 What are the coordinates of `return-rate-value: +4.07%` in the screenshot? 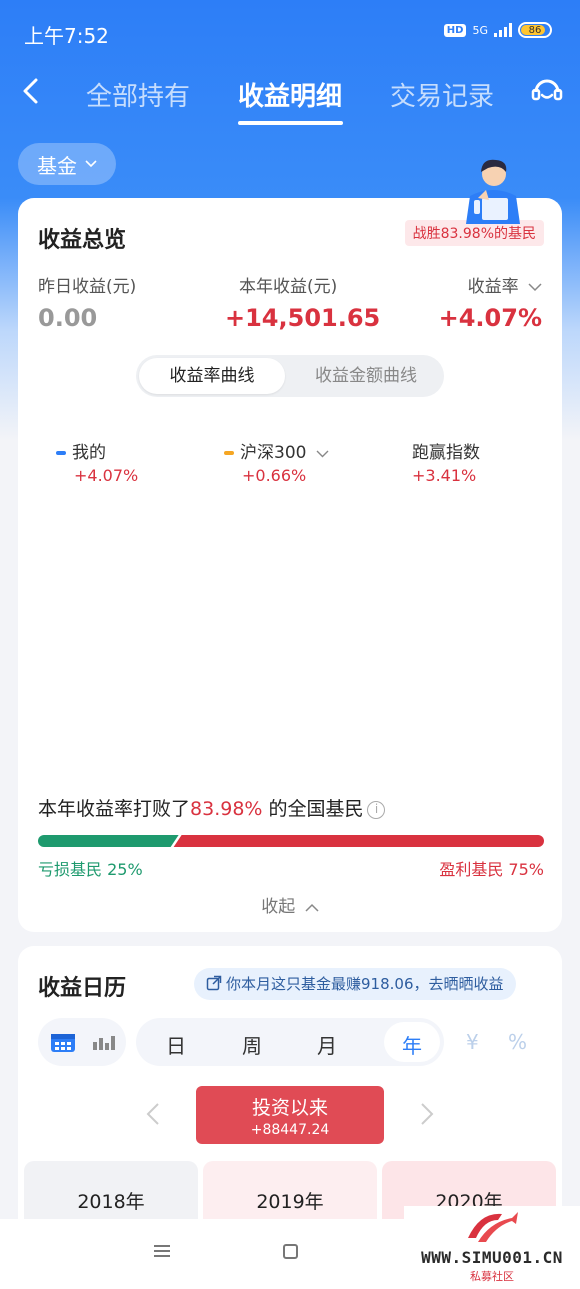 It's located at (490, 318).